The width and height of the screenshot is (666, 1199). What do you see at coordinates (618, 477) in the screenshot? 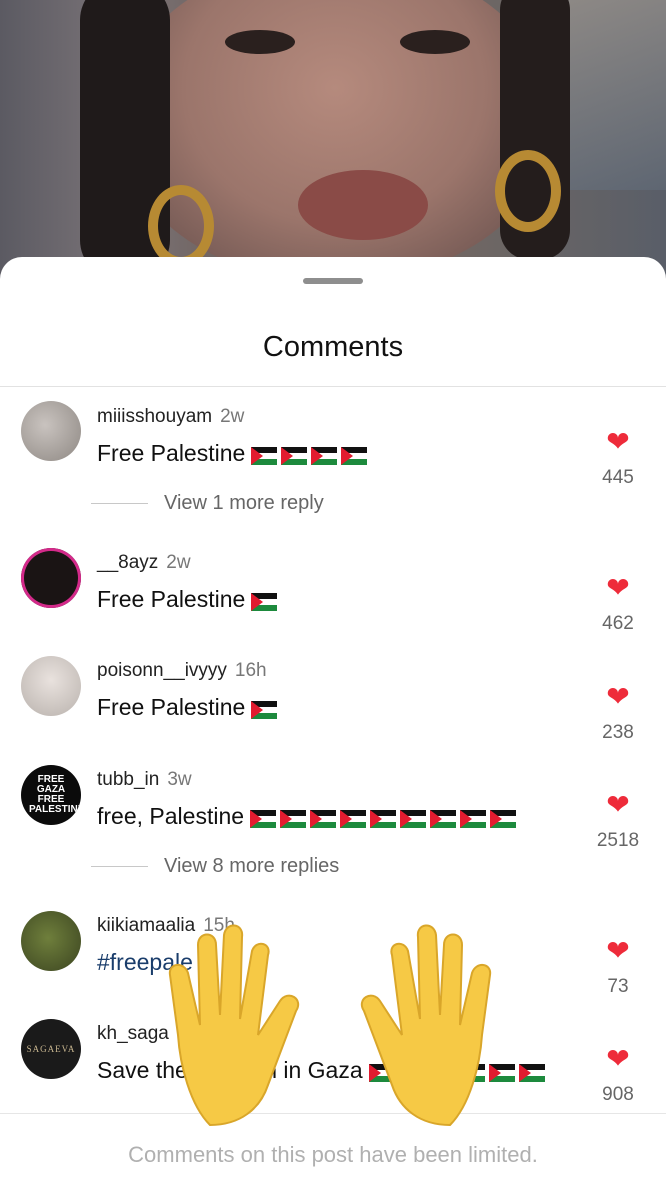
I see `like-count: 445` at bounding box center [618, 477].